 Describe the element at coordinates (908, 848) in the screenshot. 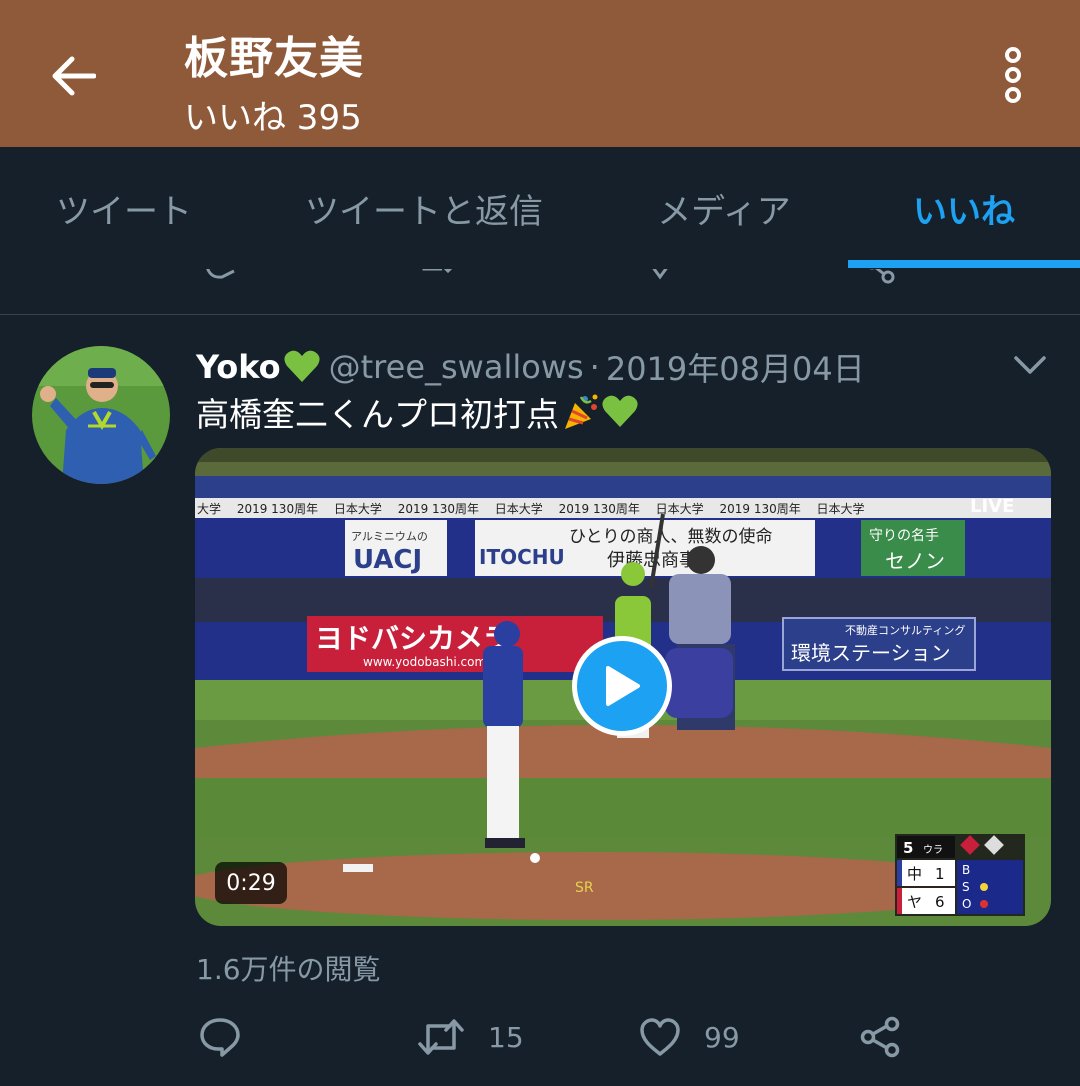

I see `inning-number: 5` at that location.